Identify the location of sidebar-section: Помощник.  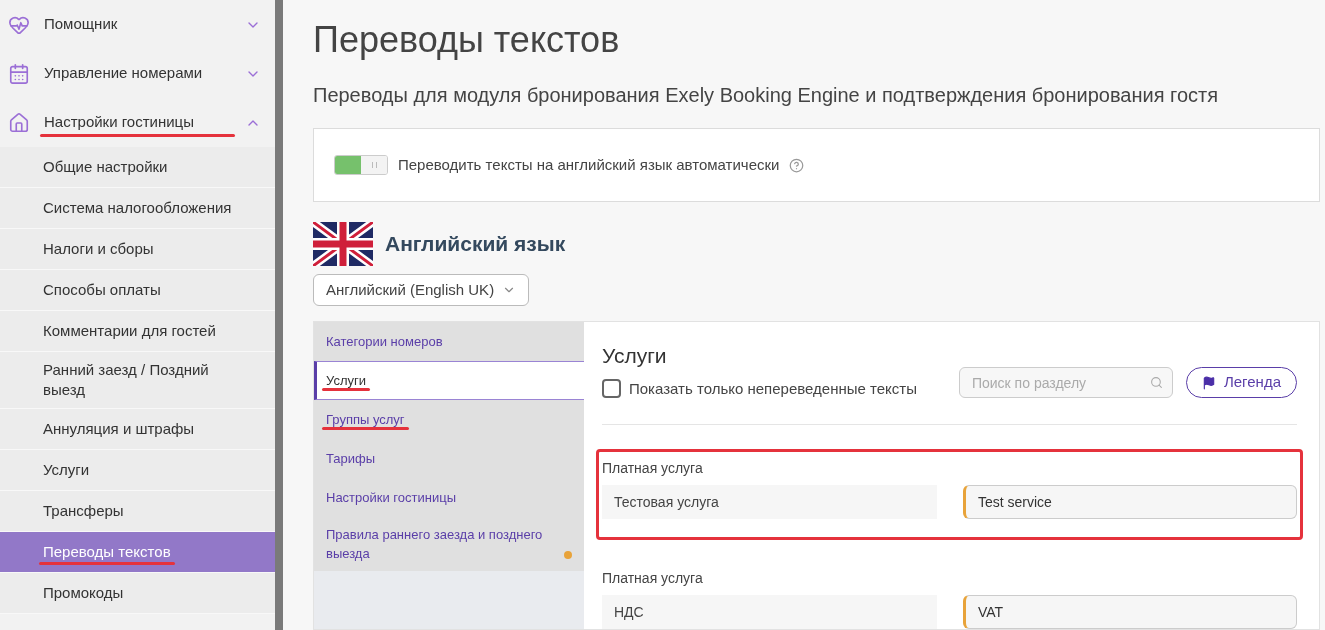
(137, 24).